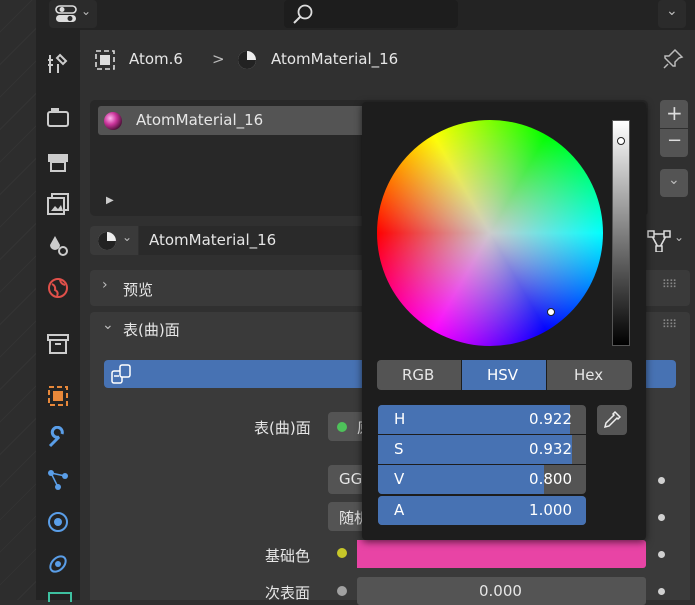 The width and height of the screenshot is (695, 605). I want to click on data-tab-icon, so click(60, 597).